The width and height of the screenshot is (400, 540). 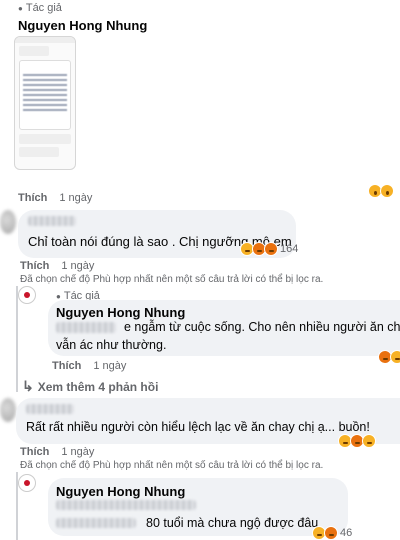 What do you see at coordinates (43, 8) in the screenshot?
I see `author-tag-label: Tác giả` at bounding box center [43, 8].